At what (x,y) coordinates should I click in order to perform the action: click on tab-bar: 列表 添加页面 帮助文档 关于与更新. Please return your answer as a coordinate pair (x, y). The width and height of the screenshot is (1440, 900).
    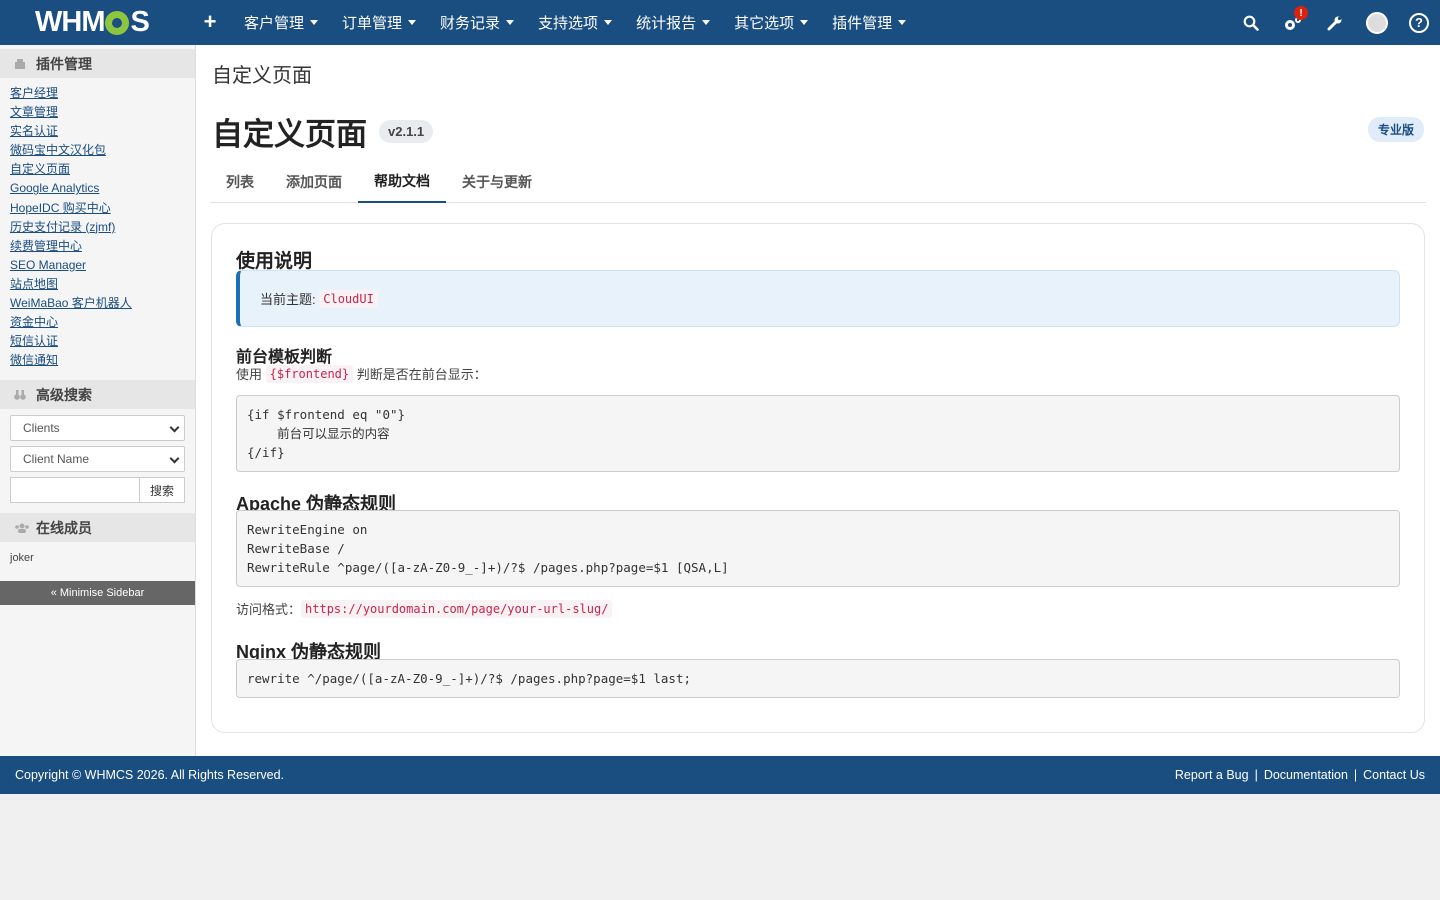
    Looking at the image, I should click on (818, 181).